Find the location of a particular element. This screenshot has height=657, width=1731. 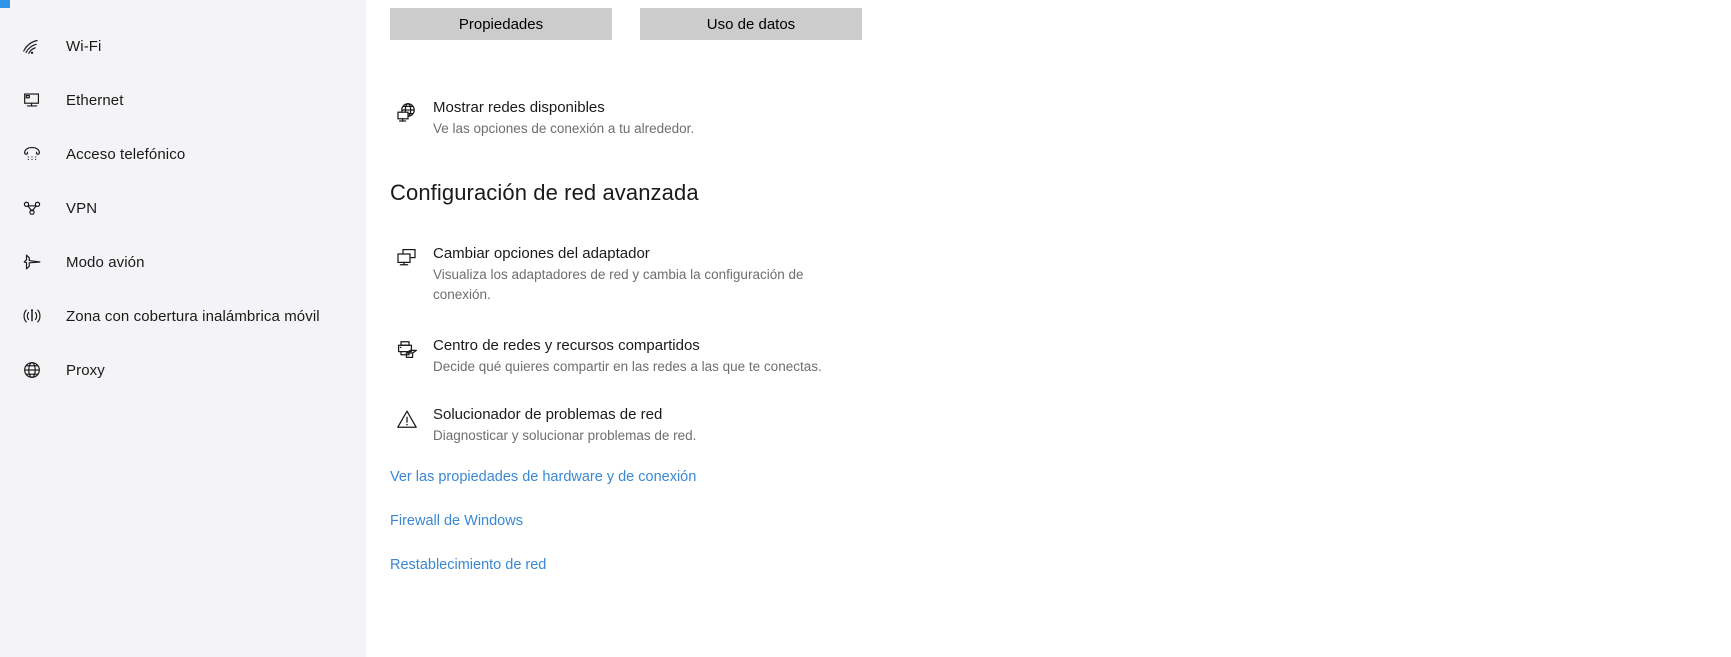

sidebar-item-proxy: Proxy is located at coordinates (183, 370).